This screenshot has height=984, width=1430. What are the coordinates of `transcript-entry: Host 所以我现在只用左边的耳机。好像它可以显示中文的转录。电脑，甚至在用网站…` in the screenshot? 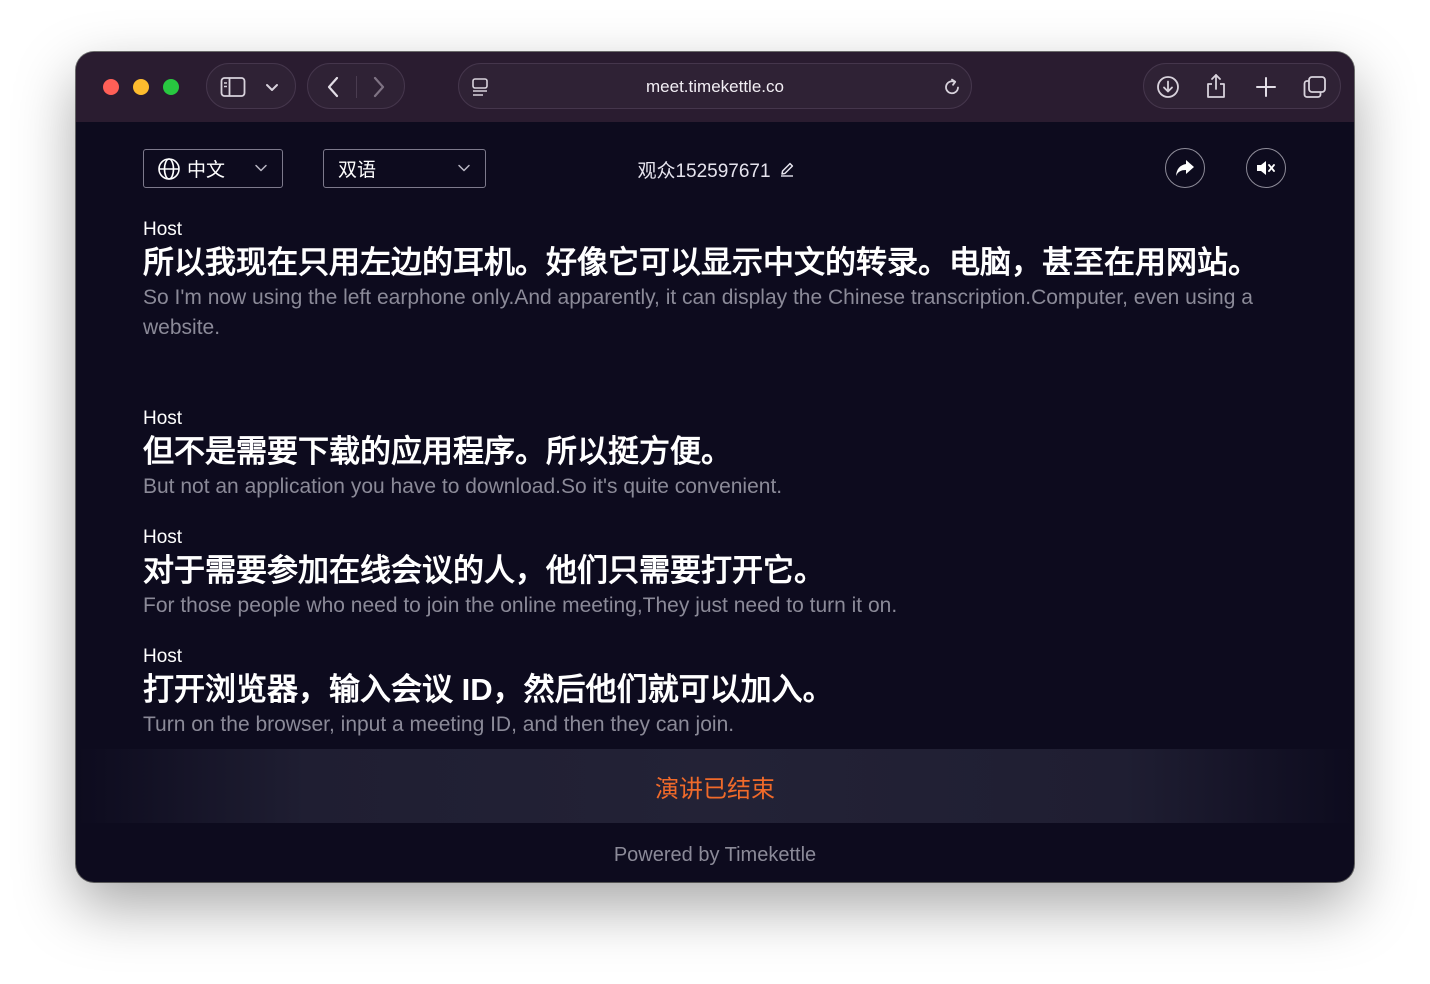 It's located at (713, 281).